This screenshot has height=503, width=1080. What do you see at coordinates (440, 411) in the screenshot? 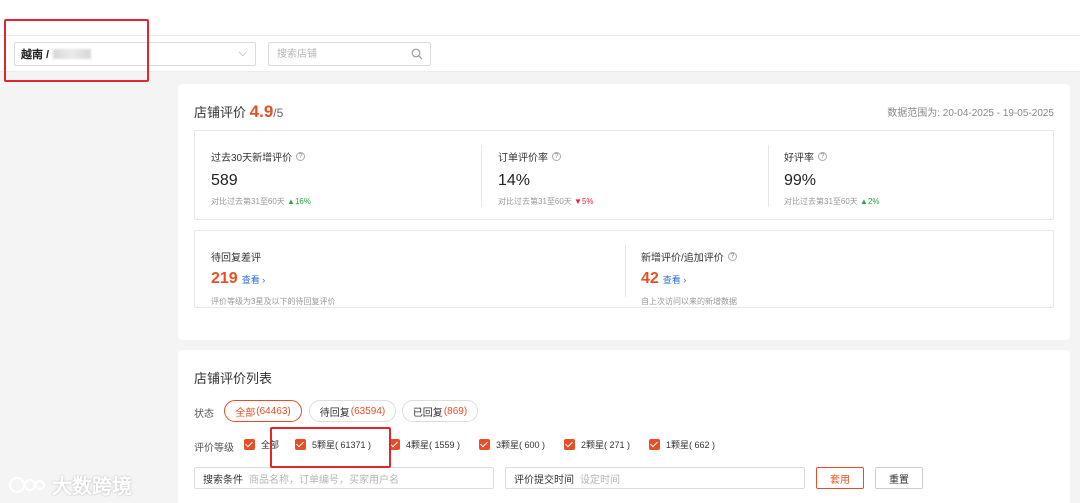
I see `tab-replied: 已回复 (869)` at bounding box center [440, 411].